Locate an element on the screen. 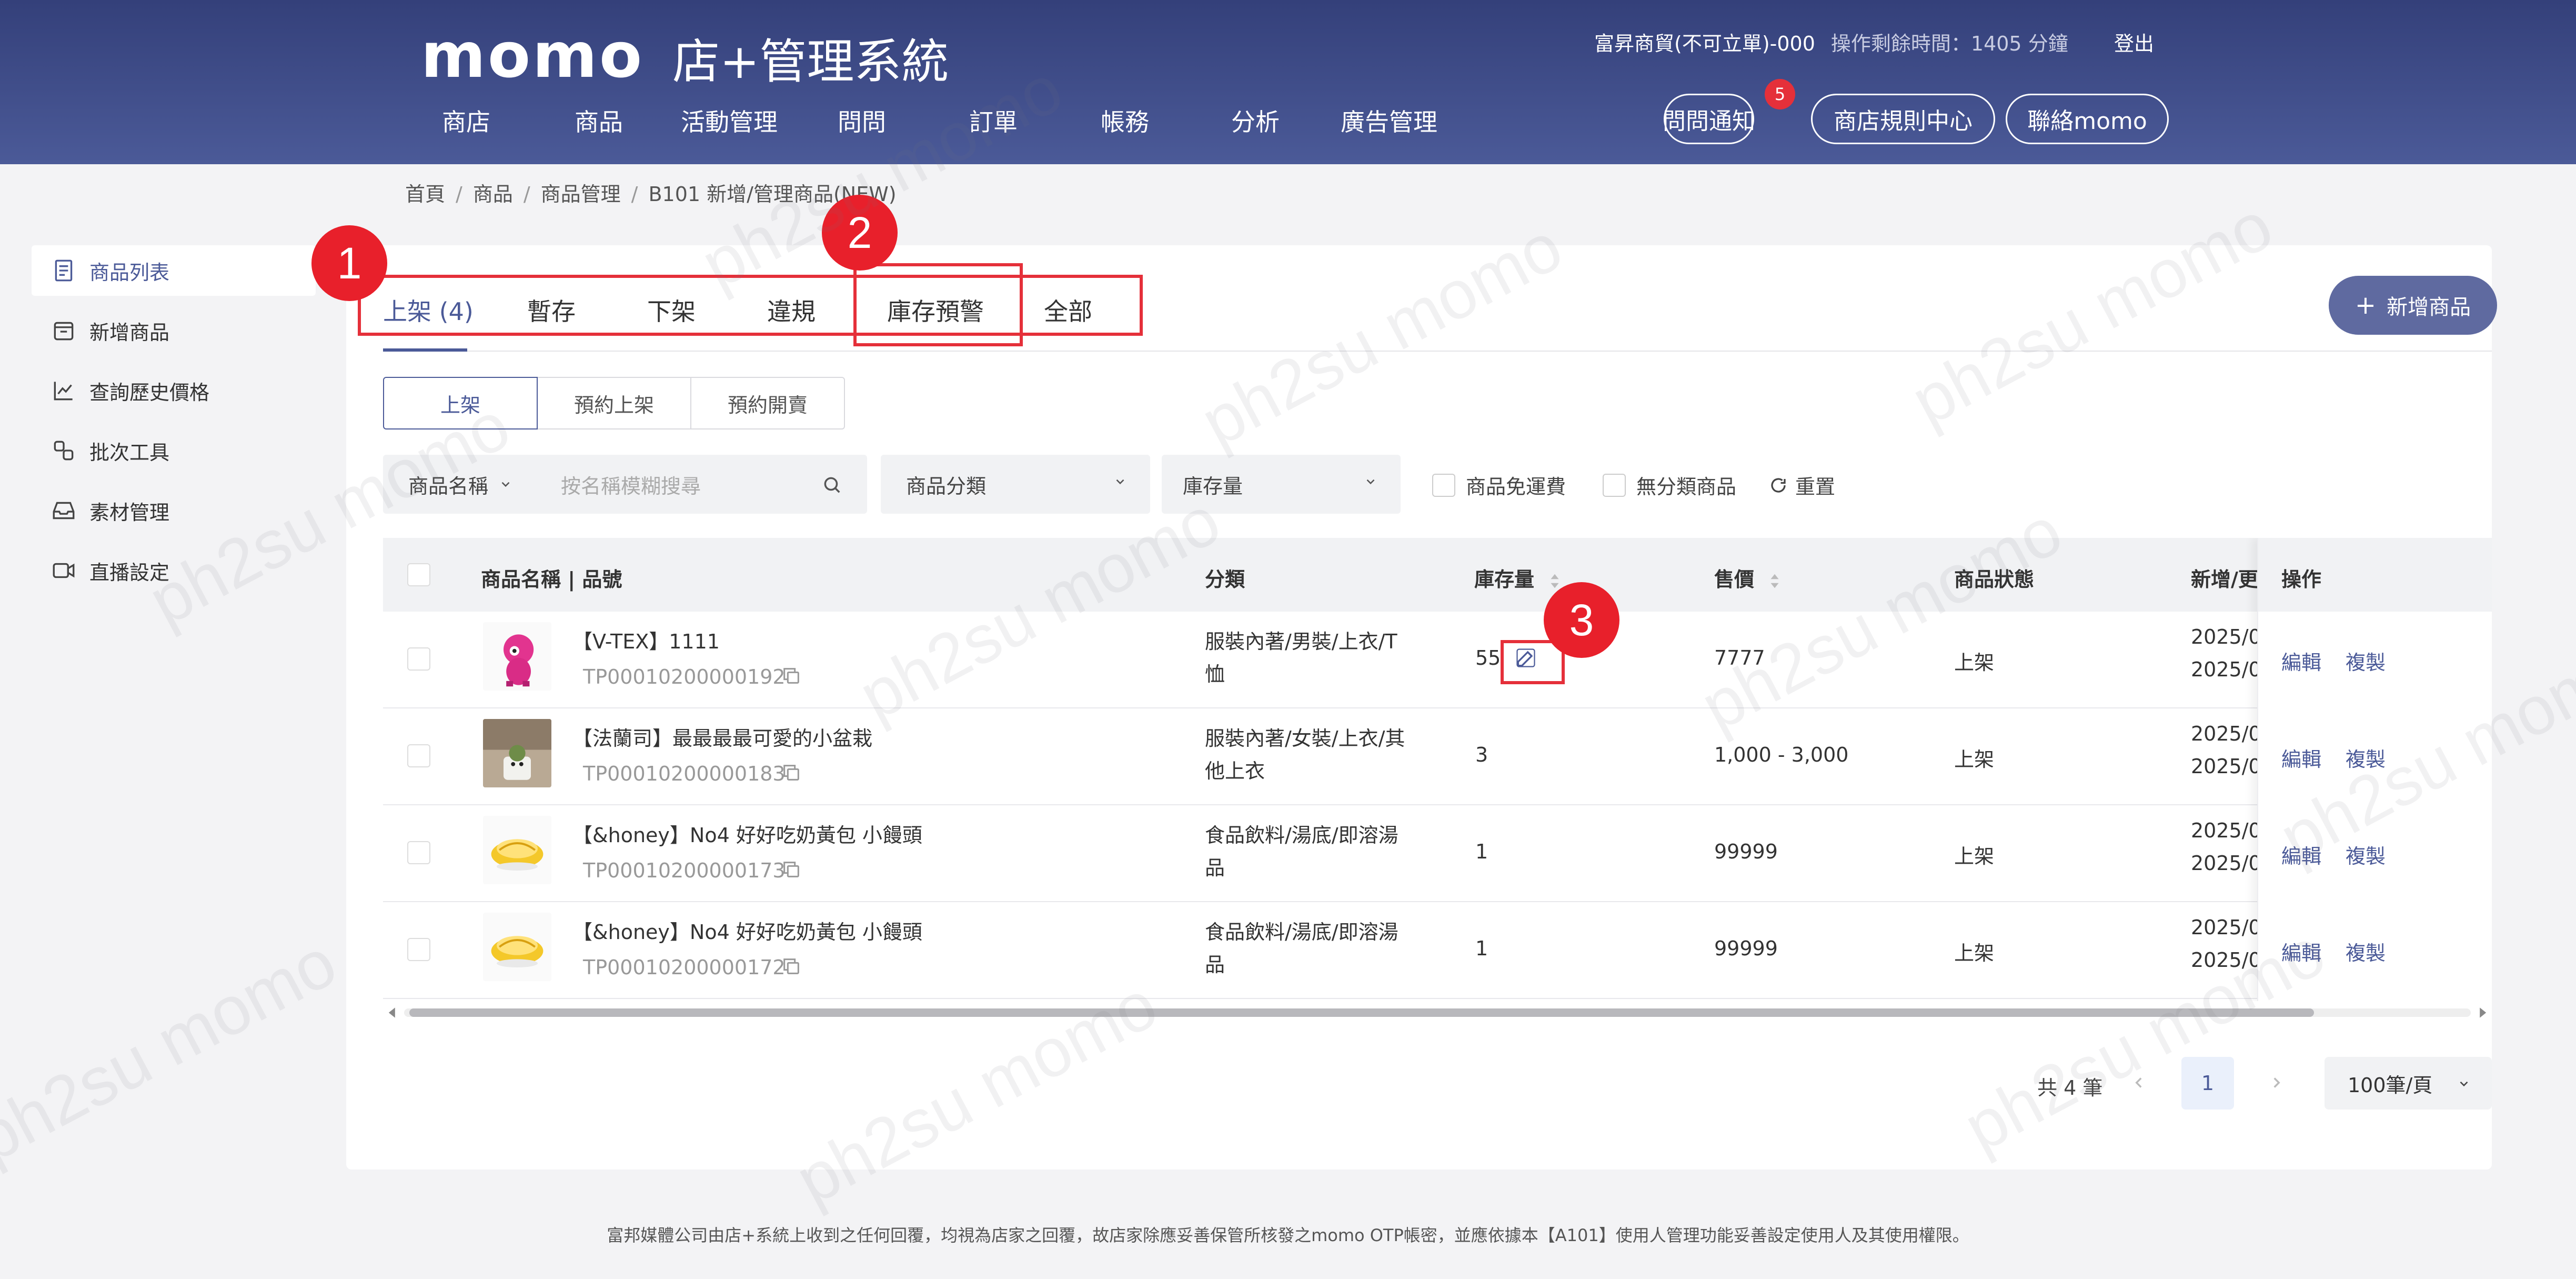  search-icon is located at coordinates (832, 485).